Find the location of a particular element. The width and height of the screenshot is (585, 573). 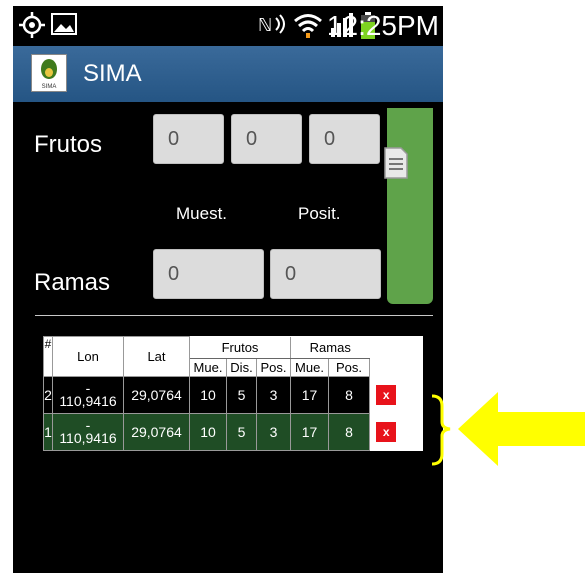

col-lat-header: Lat is located at coordinates (156, 356).